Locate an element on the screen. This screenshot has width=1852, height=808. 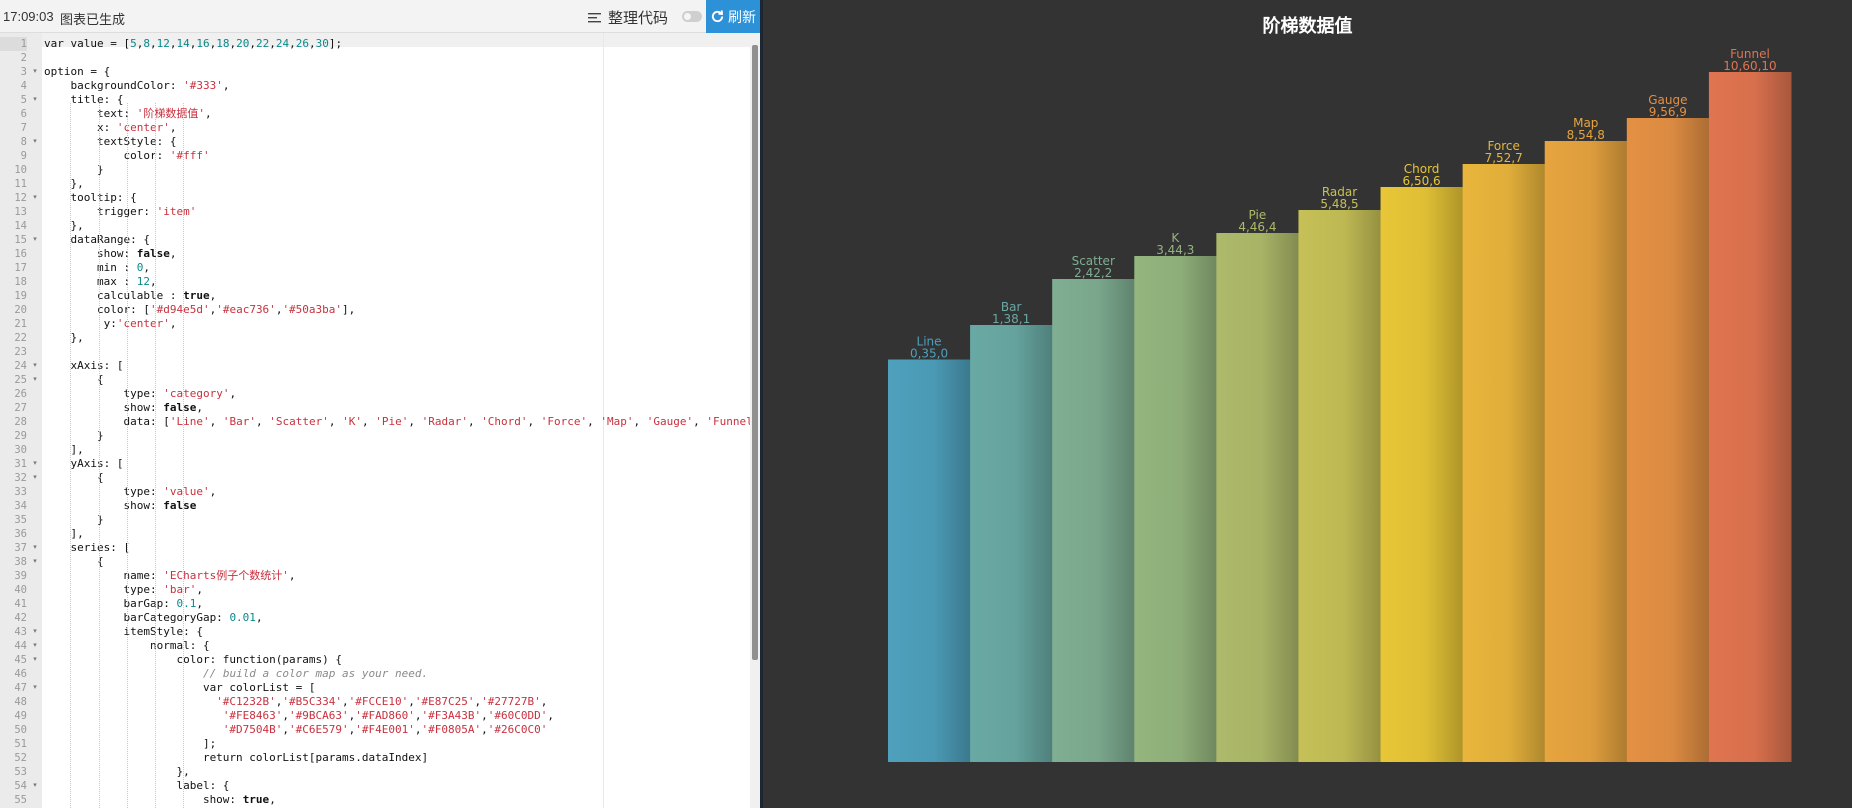
code-line: x: 'center', is located at coordinates (110, 128).